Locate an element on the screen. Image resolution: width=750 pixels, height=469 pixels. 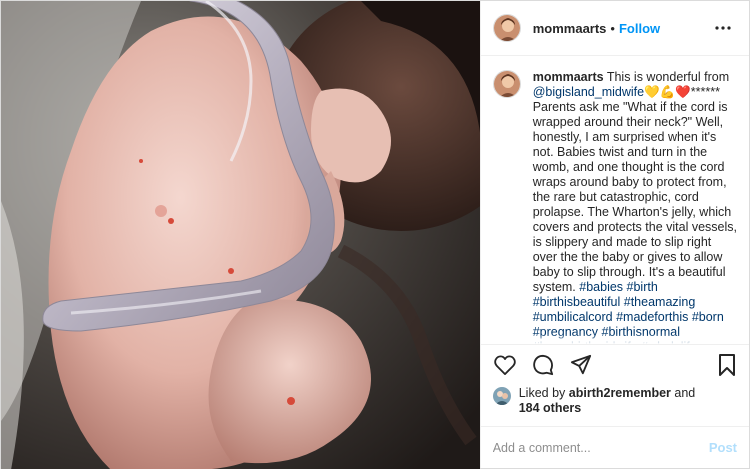
share-icon is located at coordinates (581, 365).